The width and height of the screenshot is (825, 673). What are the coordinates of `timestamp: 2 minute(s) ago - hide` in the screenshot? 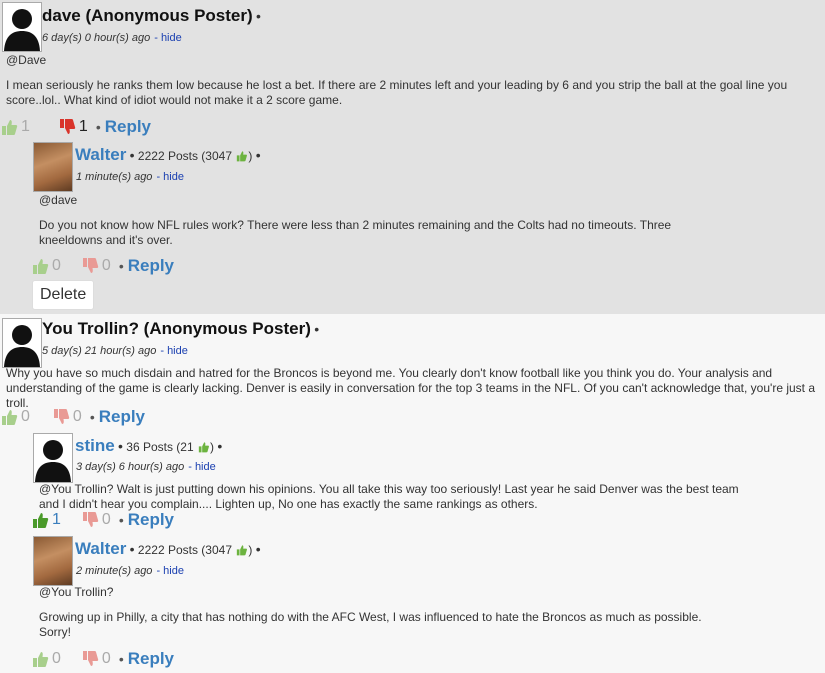 It's located at (130, 571).